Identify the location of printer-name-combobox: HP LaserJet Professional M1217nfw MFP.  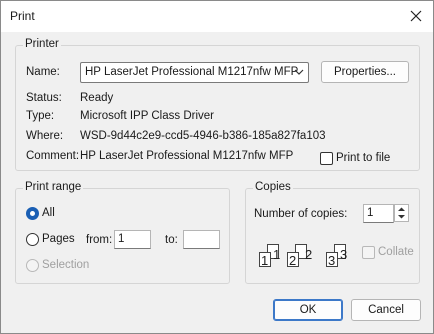
(194, 72).